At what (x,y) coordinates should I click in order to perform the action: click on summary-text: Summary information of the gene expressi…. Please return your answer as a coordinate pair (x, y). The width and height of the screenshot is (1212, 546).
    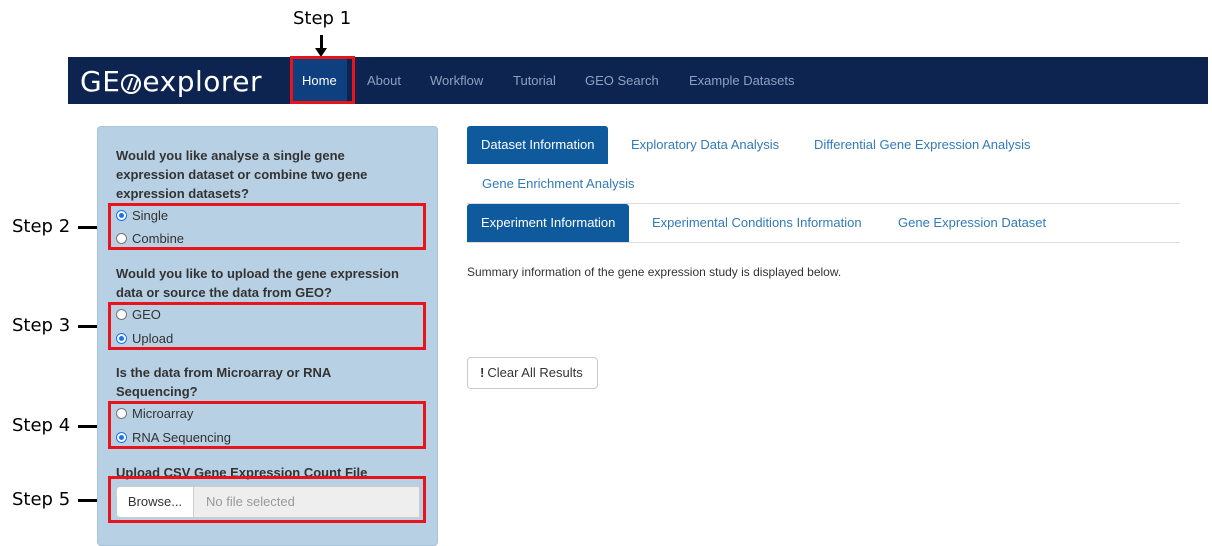
    Looking at the image, I should click on (654, 272).